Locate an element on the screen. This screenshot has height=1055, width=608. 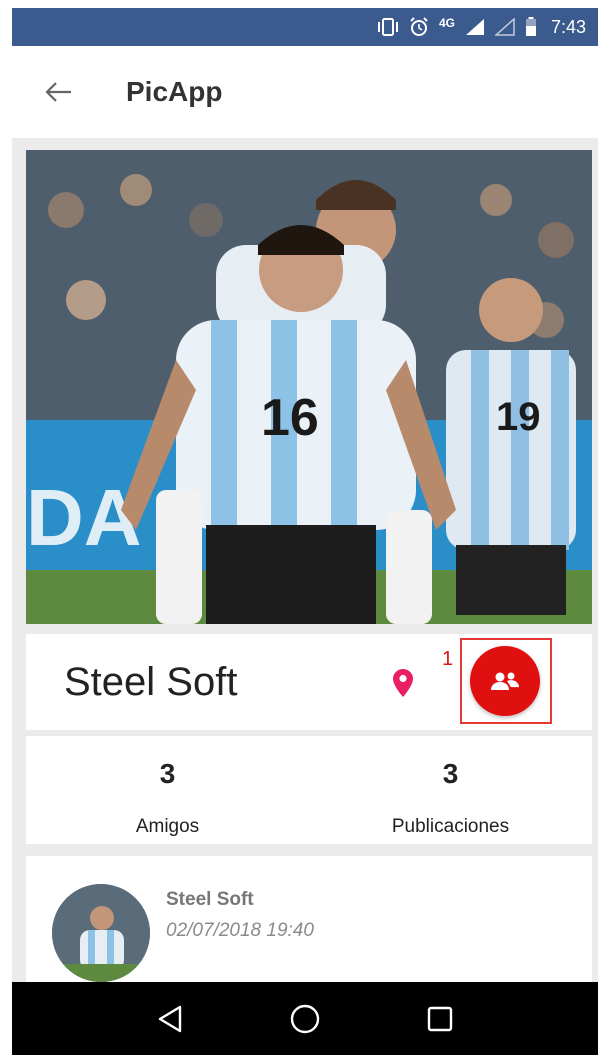
posts-label: Publicaciones is located at coordinates (450, 826).